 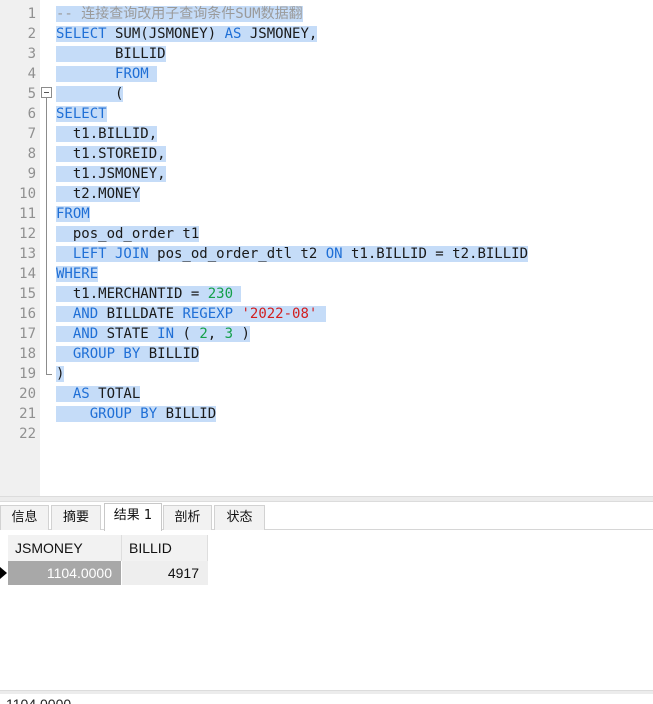 I want to click on line-number: 18, so click(x=27, y=354).